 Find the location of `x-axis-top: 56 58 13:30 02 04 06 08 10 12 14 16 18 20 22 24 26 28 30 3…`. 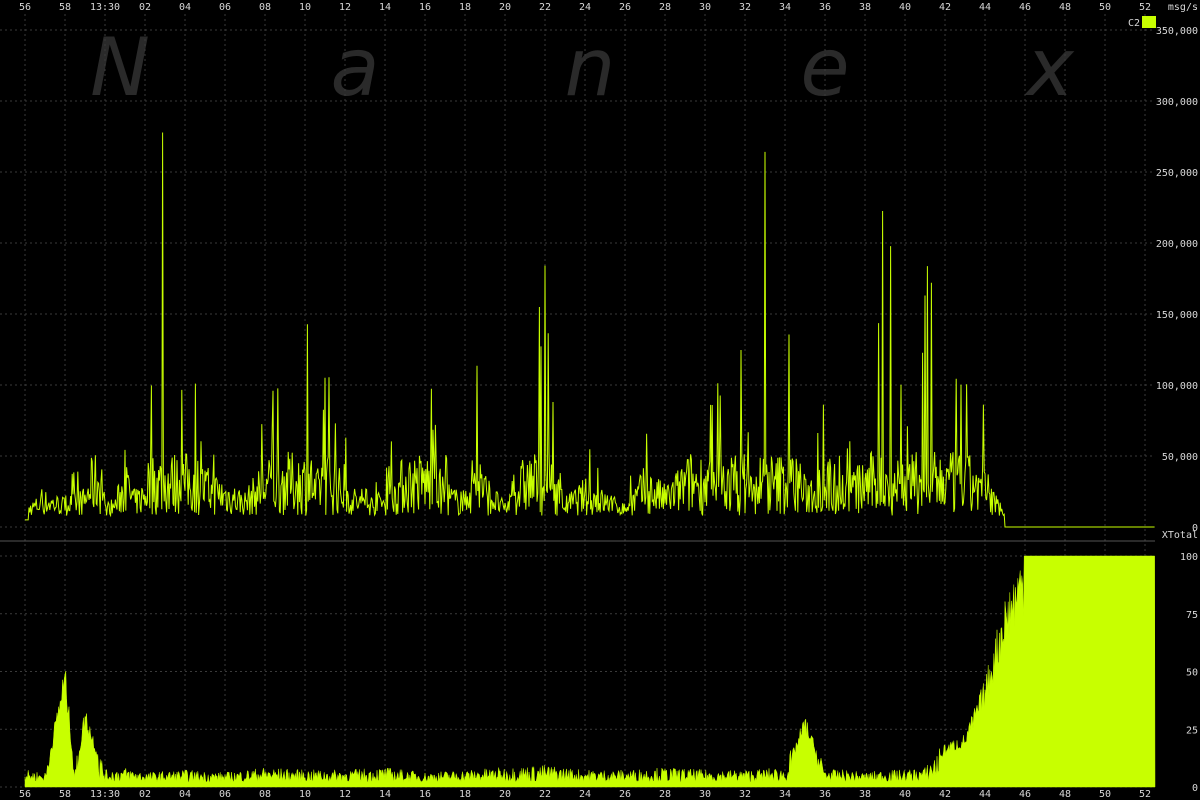

x-axis-top: 56 58 13:30 02 04 06 08 10 12 14 16 18 20 22 24 26 28 30 3… is located at coordinates (585, 7).